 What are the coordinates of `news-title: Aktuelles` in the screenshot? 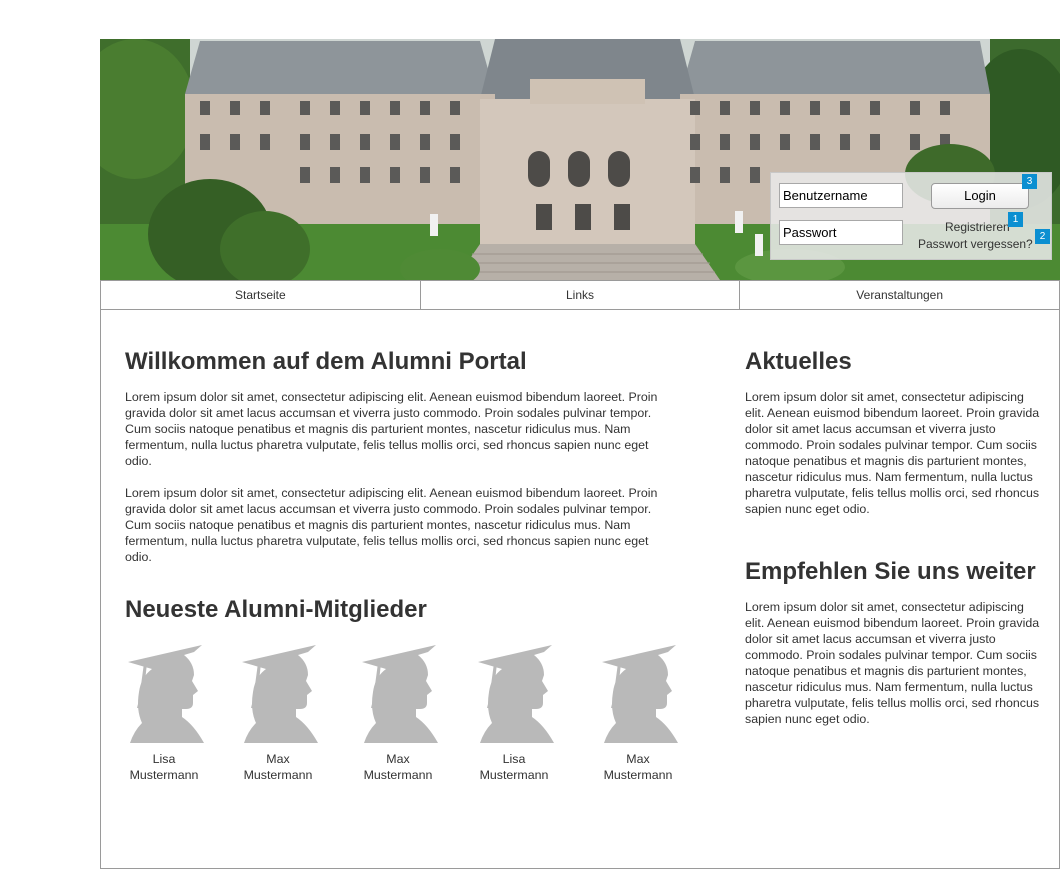 It's located at (798, 361).